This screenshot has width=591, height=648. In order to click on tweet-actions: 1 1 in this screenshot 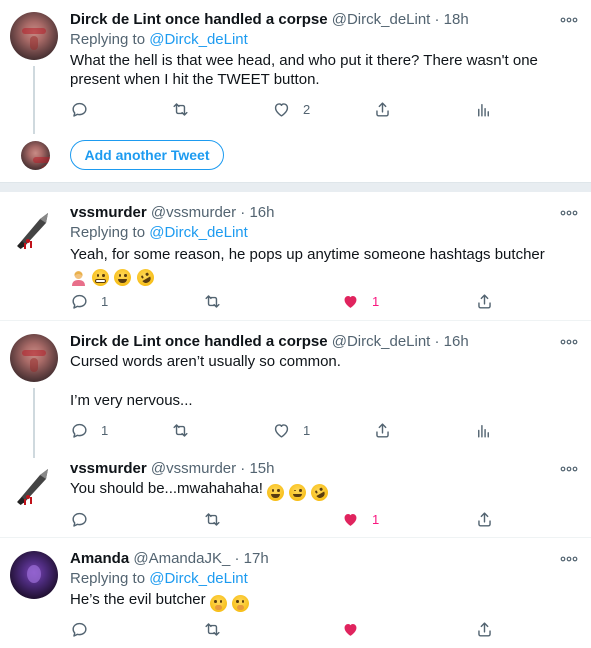, I will do `click(322, 301)`.